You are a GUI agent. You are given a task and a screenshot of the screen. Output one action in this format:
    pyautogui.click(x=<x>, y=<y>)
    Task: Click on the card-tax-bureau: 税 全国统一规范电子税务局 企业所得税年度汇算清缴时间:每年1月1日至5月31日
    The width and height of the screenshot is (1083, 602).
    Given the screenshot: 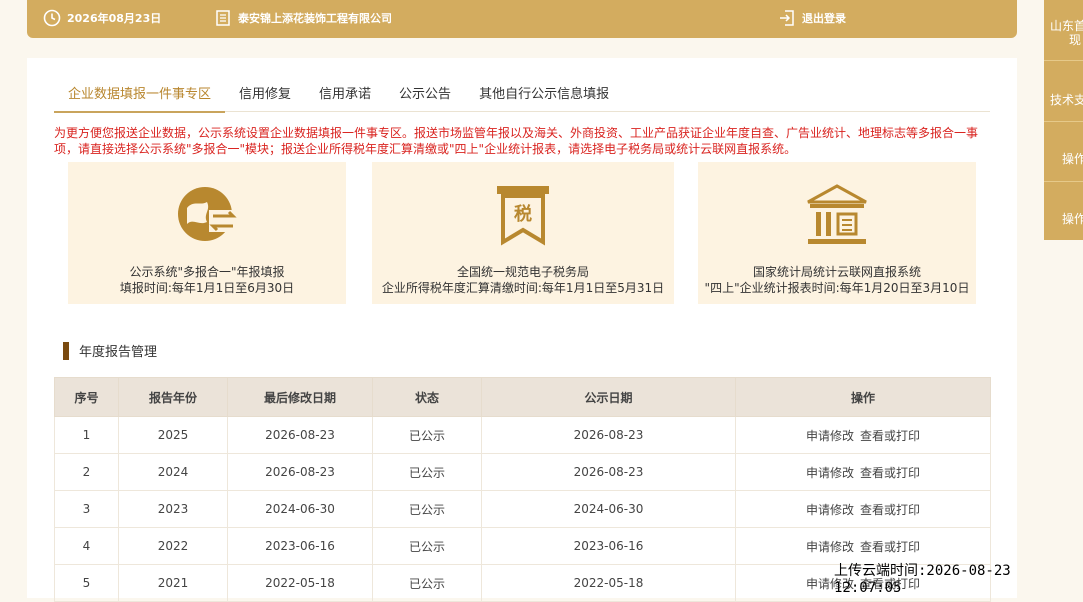 What is the action you would take?
    pyautogui.click(x=523, y=233)
    